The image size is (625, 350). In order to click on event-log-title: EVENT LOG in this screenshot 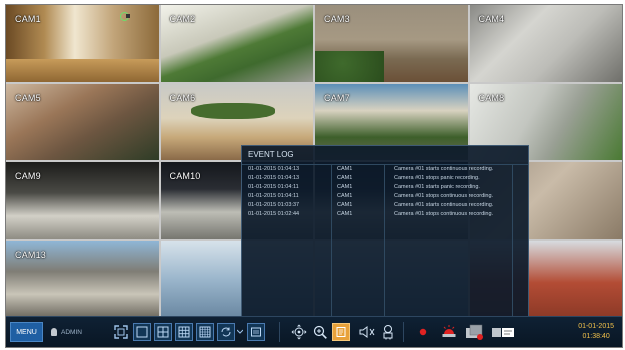, I will do `click(385, 155)`.